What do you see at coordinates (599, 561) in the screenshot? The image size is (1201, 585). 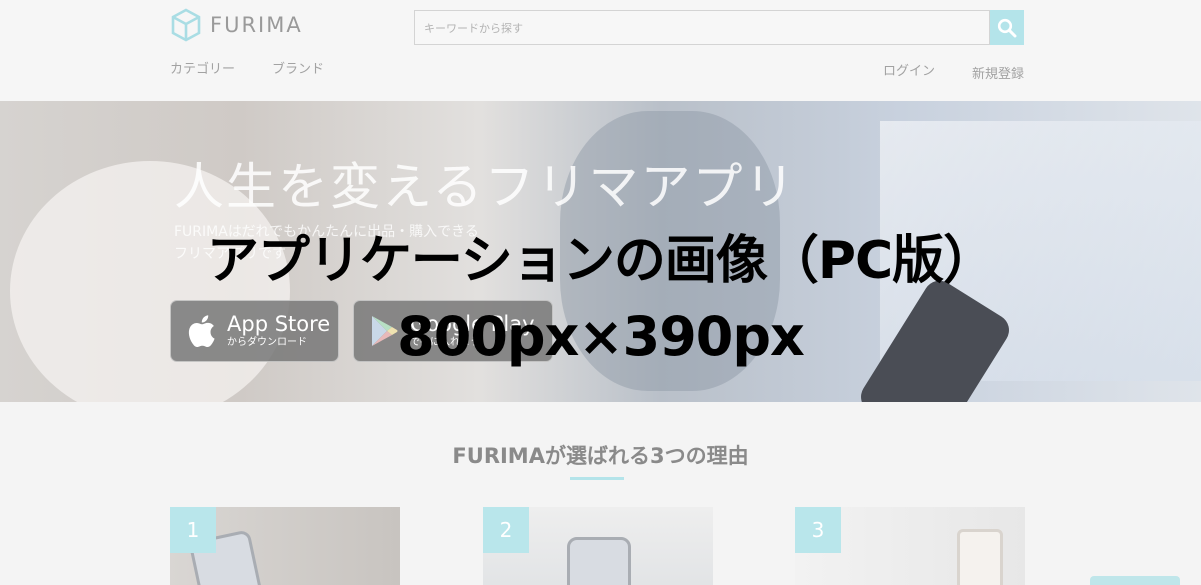 I see `card-phone-image` at bounding box center [599, 561].